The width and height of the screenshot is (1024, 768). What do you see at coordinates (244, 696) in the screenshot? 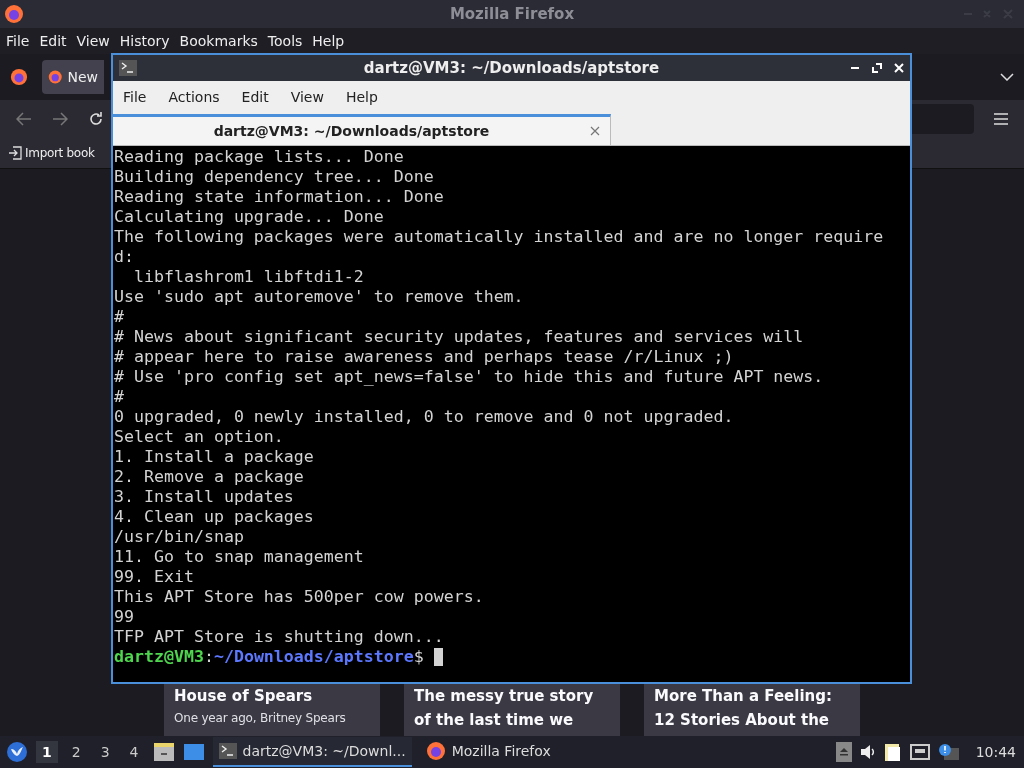
I see `card-title: House of Spears` at bounding box center [244, 696].